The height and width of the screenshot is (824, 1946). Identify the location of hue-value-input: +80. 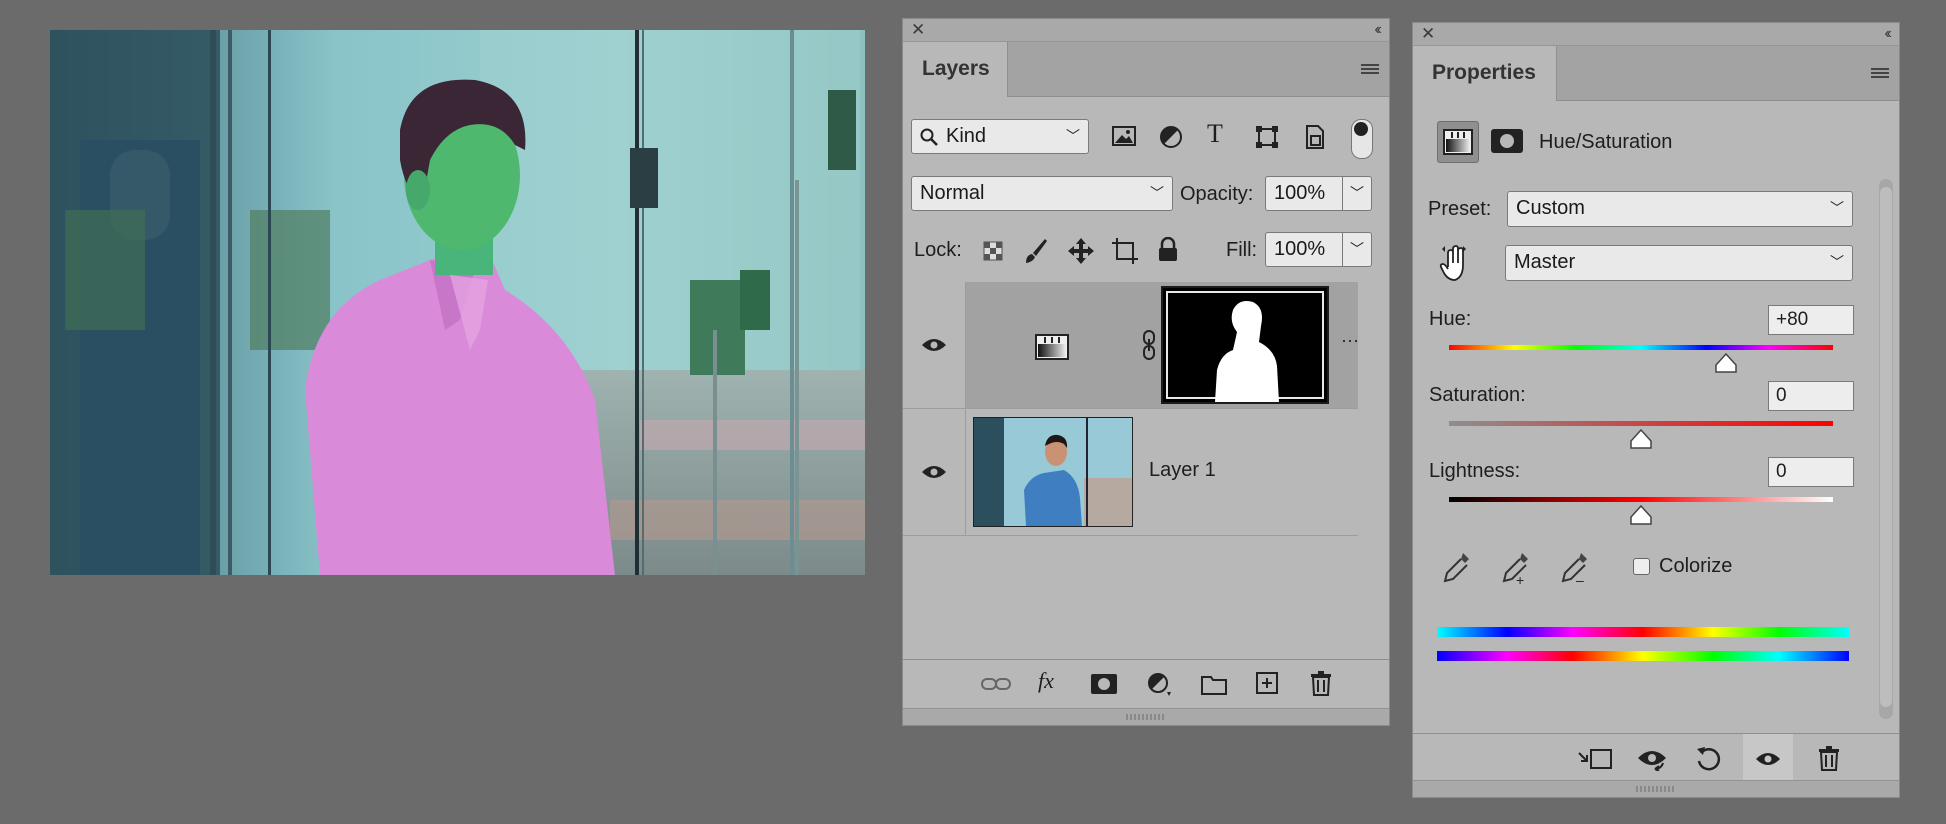
(1811, 320).